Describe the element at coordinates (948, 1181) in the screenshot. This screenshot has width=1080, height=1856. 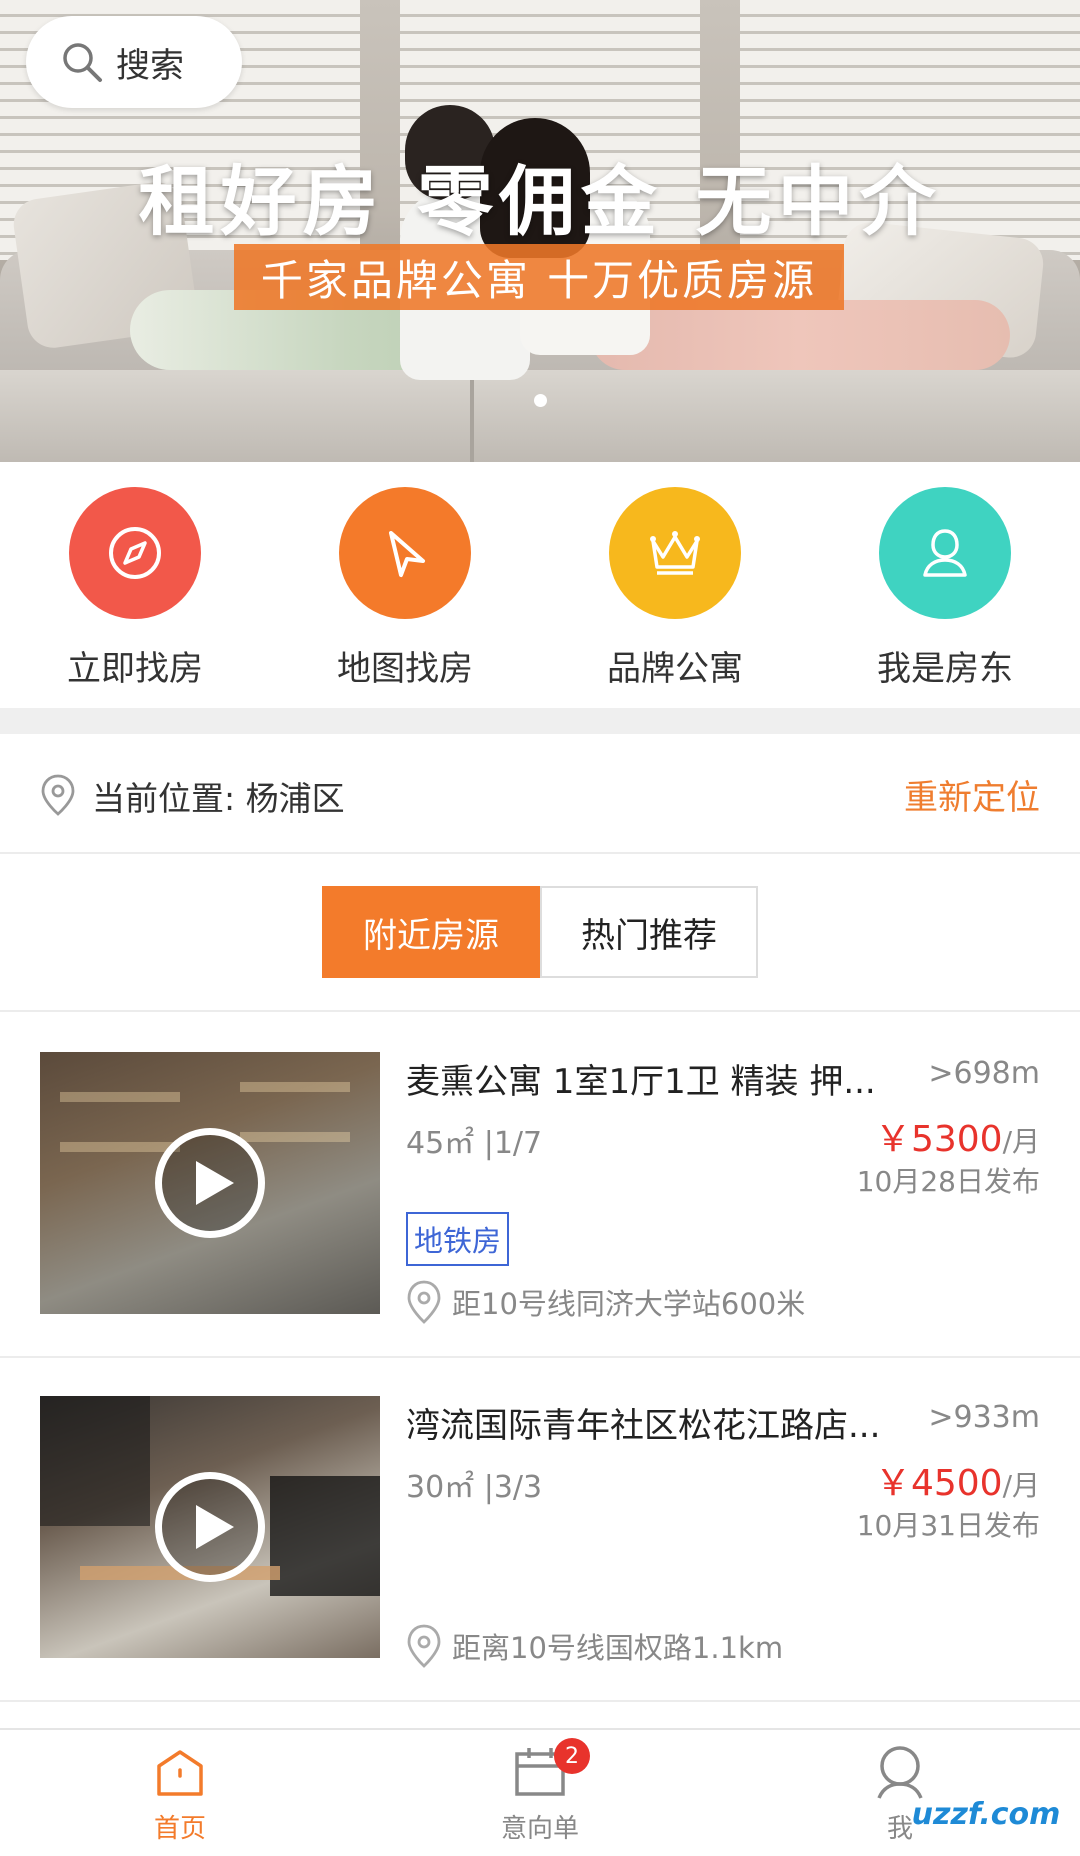
I see `listing-date: 10月28日发布` at that location.